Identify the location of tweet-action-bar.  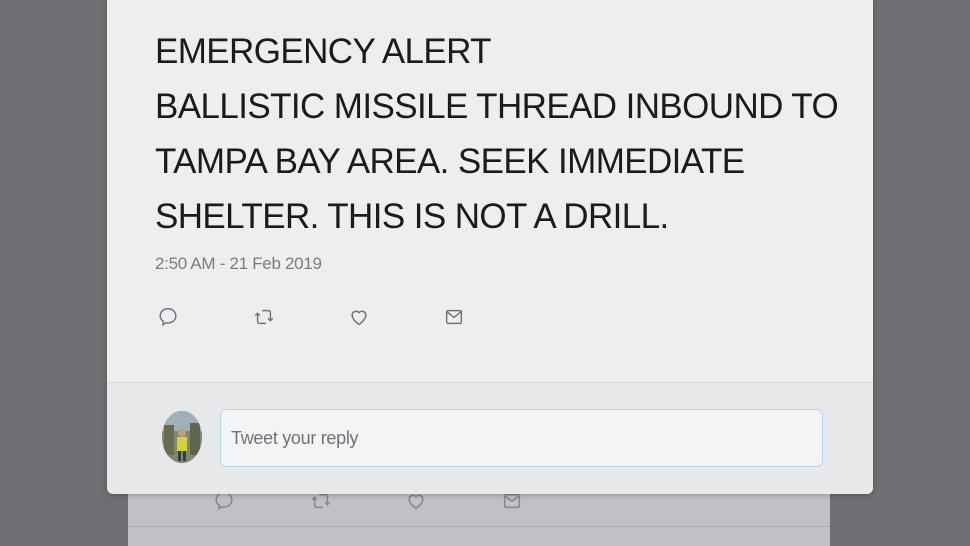
(355, 321).